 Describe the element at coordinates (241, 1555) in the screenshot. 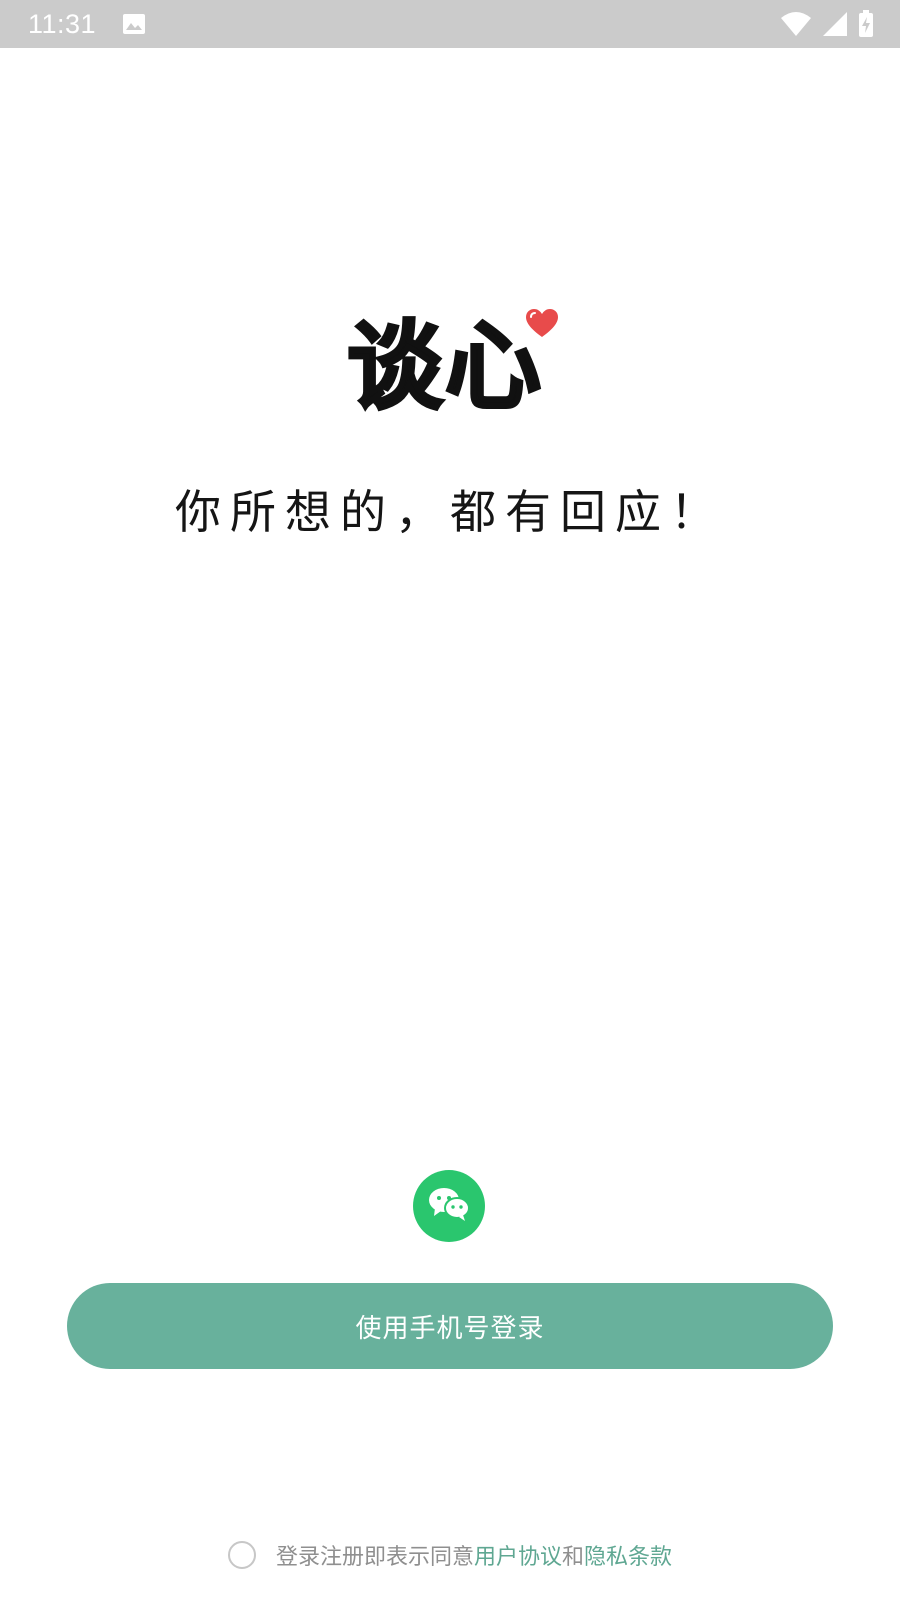

I see `agree-checkbox` at that location.